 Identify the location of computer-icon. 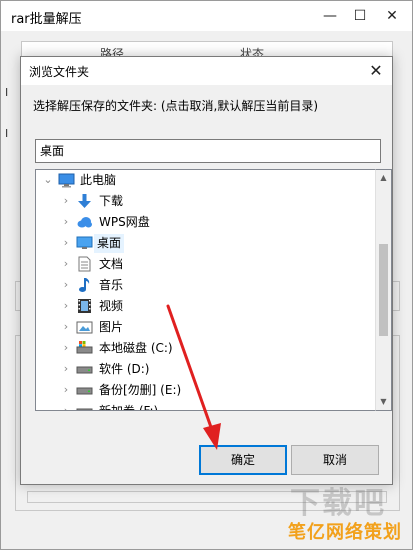
(66, 180).